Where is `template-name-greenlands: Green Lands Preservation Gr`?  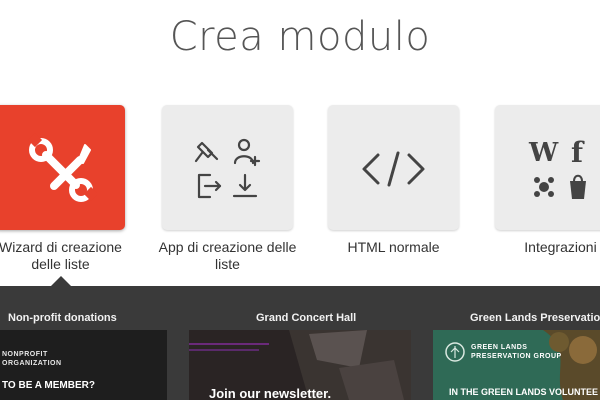 template-name-greenlands: Green Lands Preservation Gr is located at coordinates (535, 318).